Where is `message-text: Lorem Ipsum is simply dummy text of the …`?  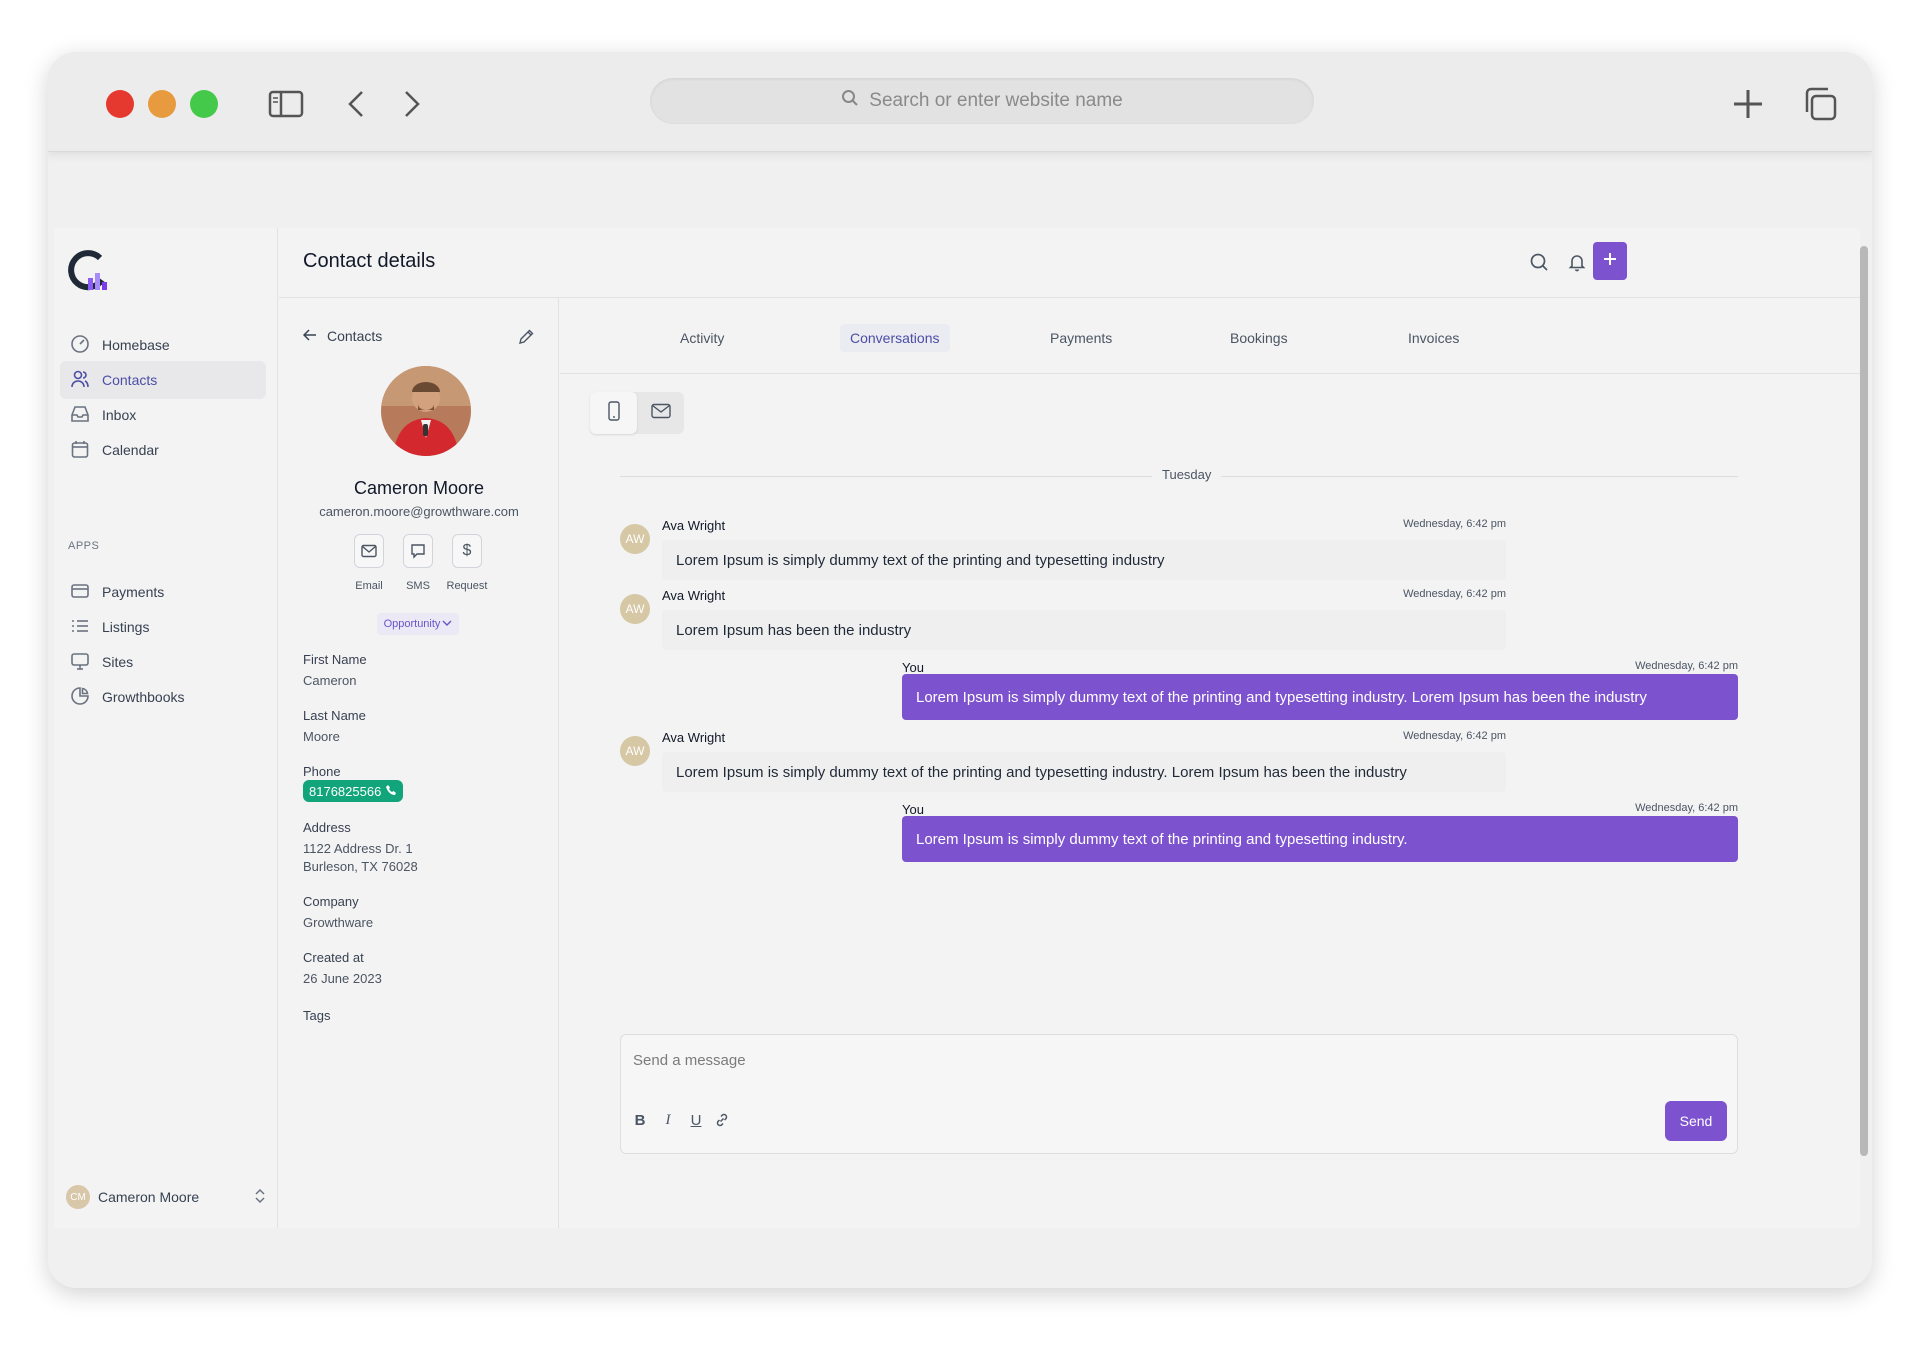 message-text: Lorem Ipsum is simply dummy text of the … is located at coordinates (1320, 697).